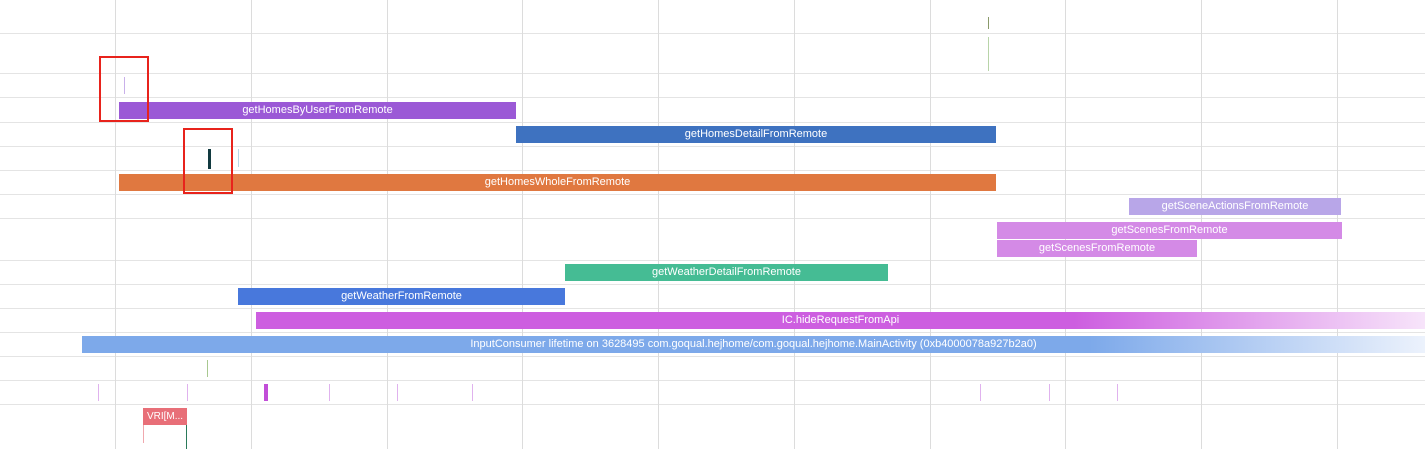 This screenshot has width=1425, height=449. Describe the element at coordinates (401, 296) in the screenshot. I see `slice-get-weather: getWeatherFromRemote` at that location.